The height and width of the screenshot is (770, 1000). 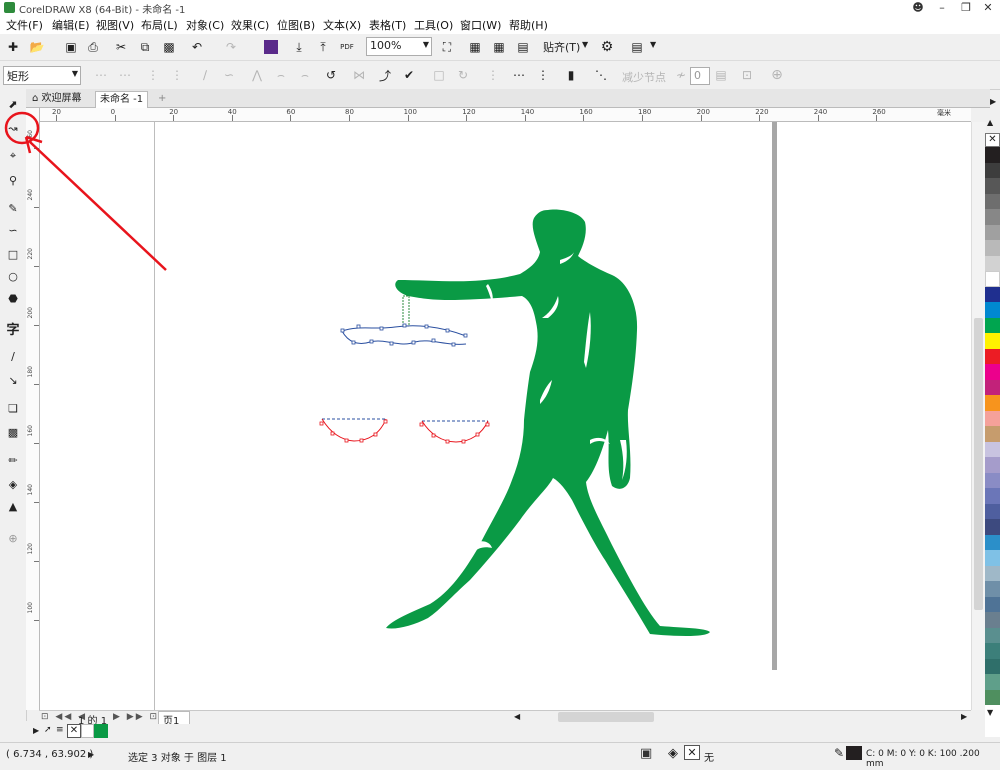 What do you see at coordinates (87, 731) in the screenshot?
I see `white-swatch` at bounding box center [87, 731].